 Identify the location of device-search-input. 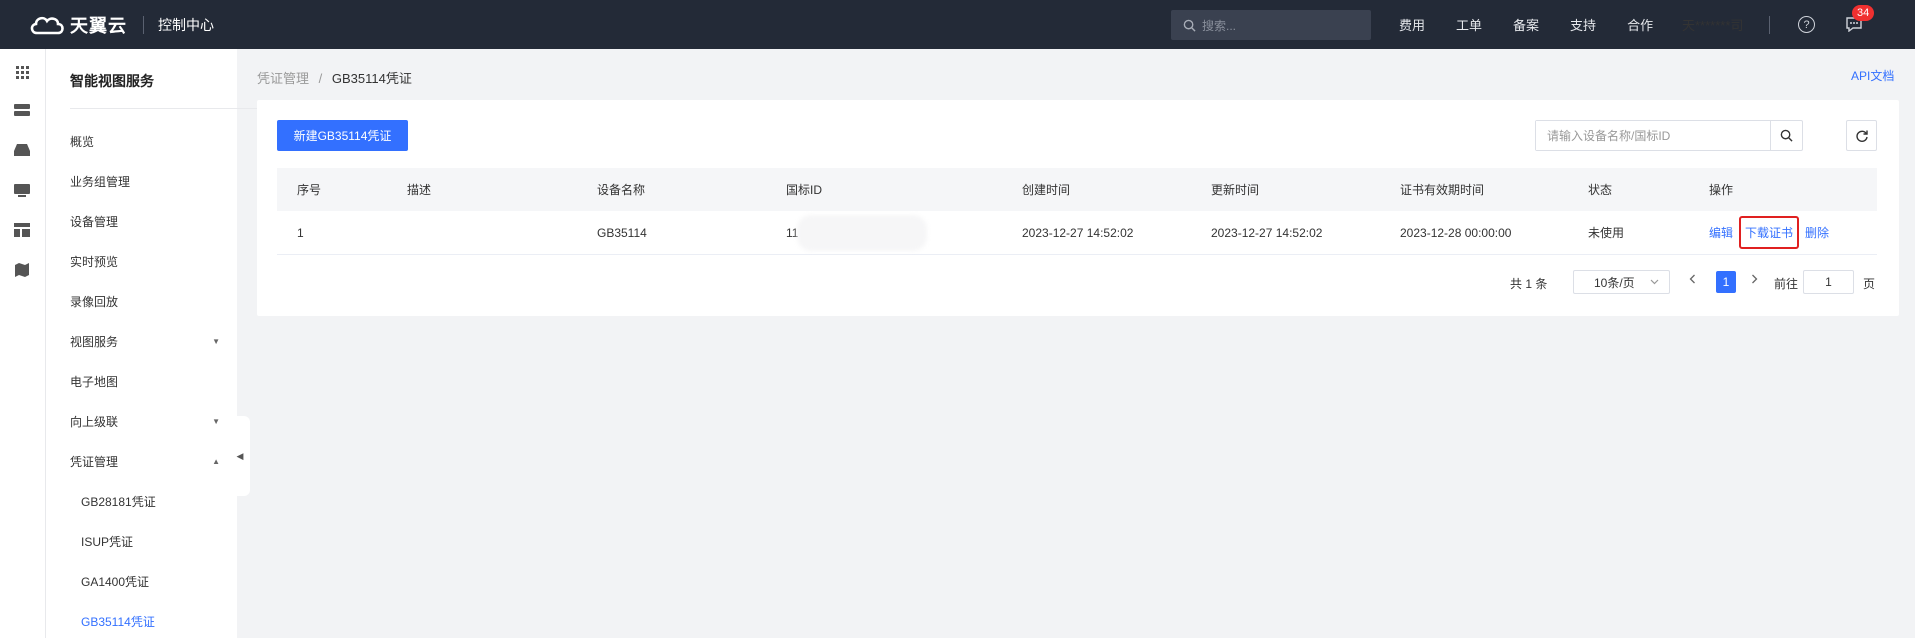
(1653, 135).